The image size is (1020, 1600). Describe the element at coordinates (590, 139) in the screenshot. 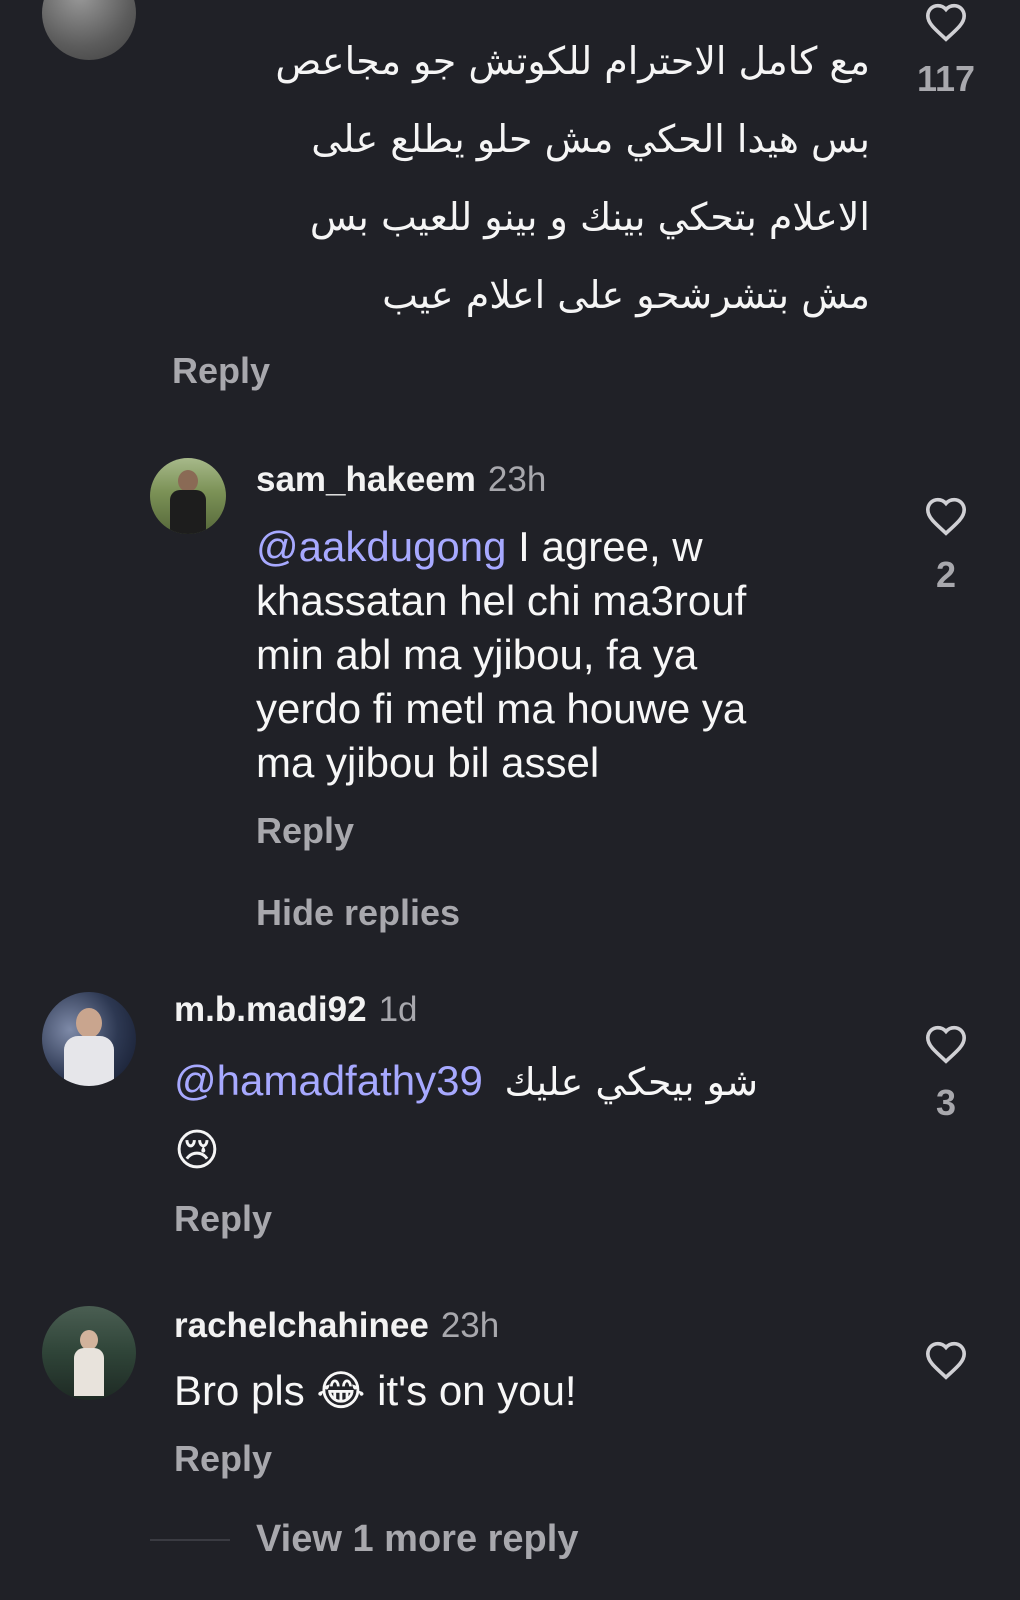

I see `comment-line: بس هيدا الحكي مش حلو يطلع على` at that location.